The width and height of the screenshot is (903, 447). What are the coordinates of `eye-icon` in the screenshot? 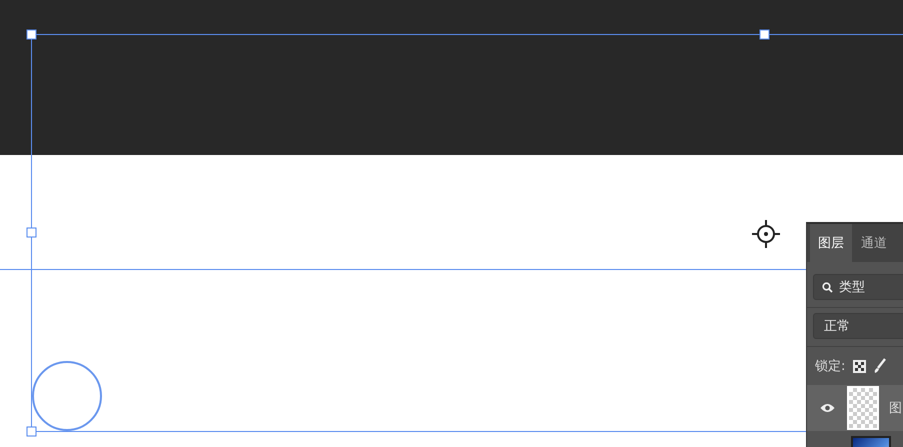 It's located at (827, 408).